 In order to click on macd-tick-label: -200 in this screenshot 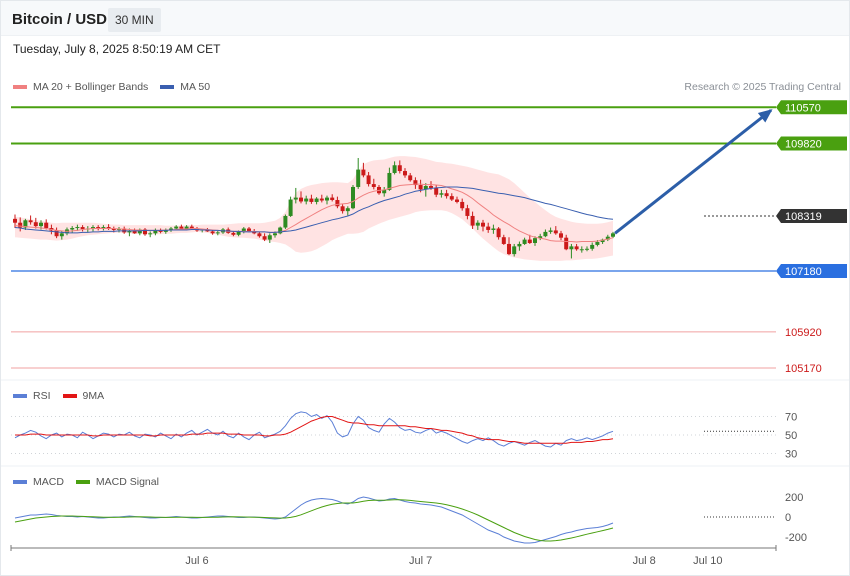, I will do `click(796, 538)`.